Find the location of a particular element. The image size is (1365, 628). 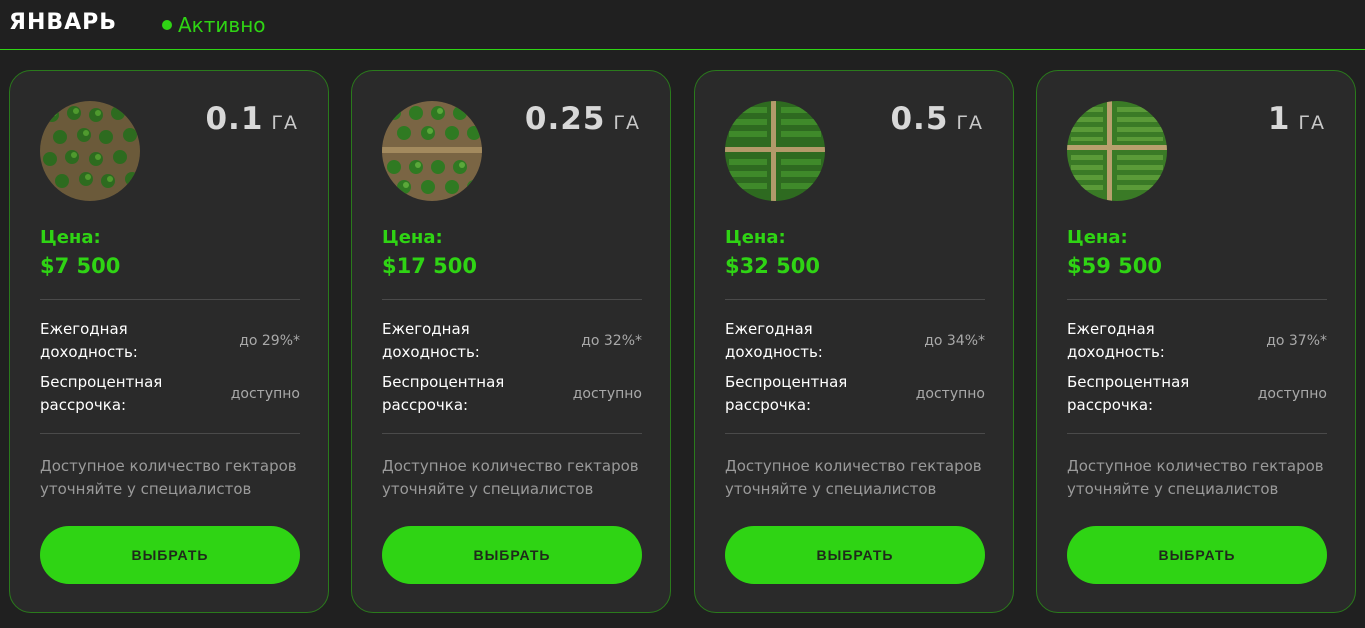

plan-area: 0.5 ГА is located at coordinates (936, 119).